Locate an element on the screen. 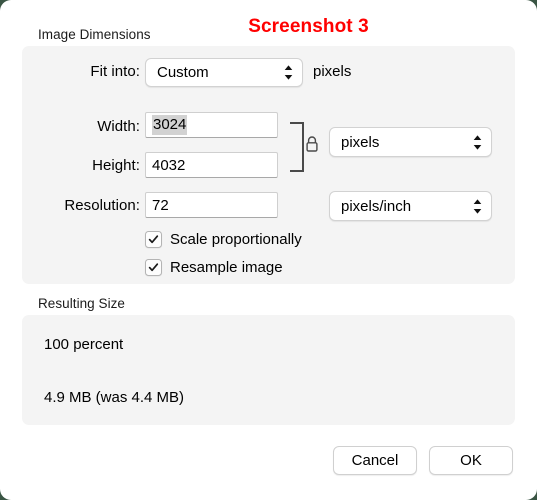 This screenshot has height=500, width=537. fit-into-suffix-label: pixels is located at coordinates (332, 71).